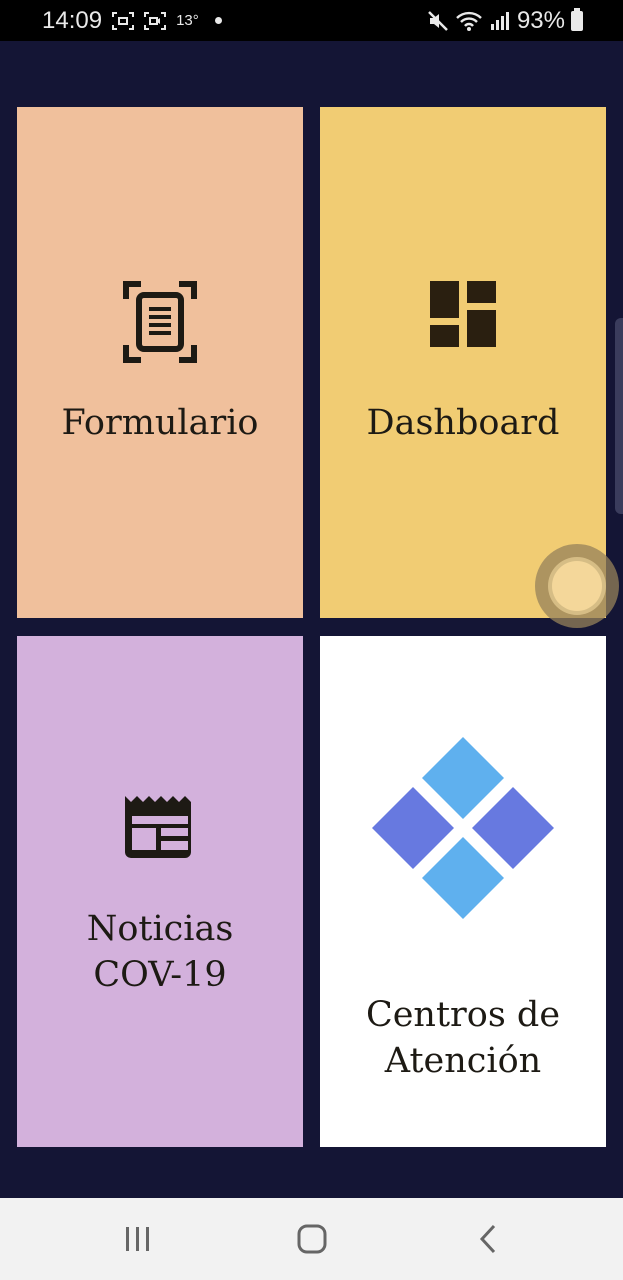  I want to click on status-left: 14:09 13°, so click(132, 20).